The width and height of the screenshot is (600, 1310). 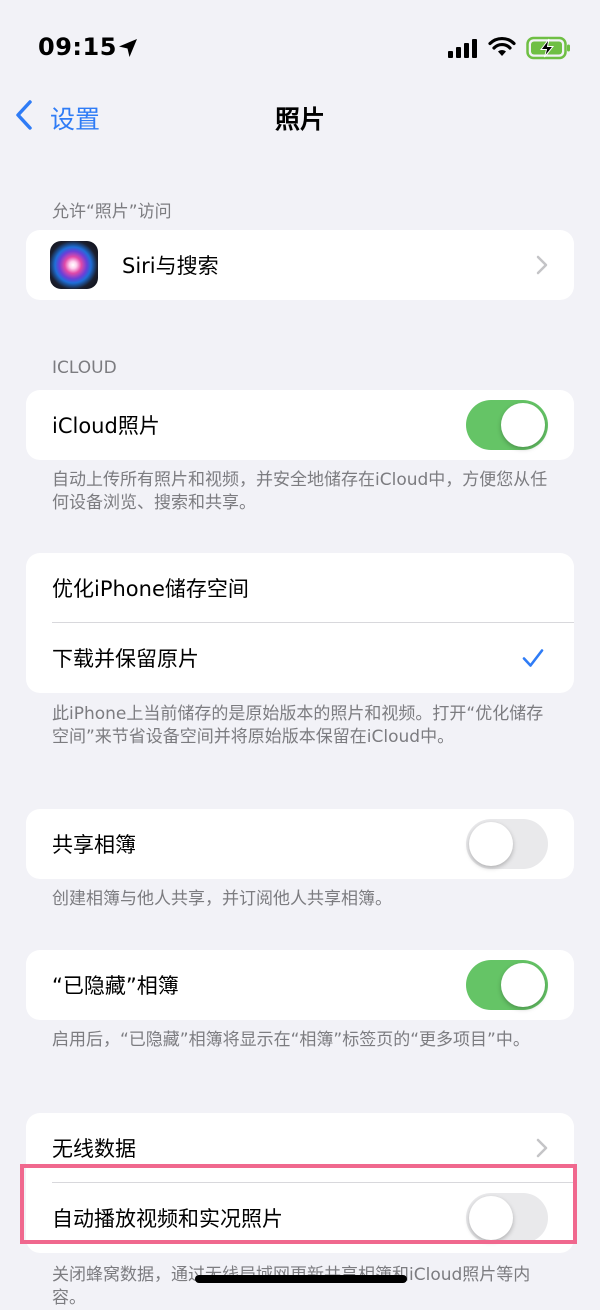 I want to click on icloud-photos-toggle, so click(x=507, y=425).